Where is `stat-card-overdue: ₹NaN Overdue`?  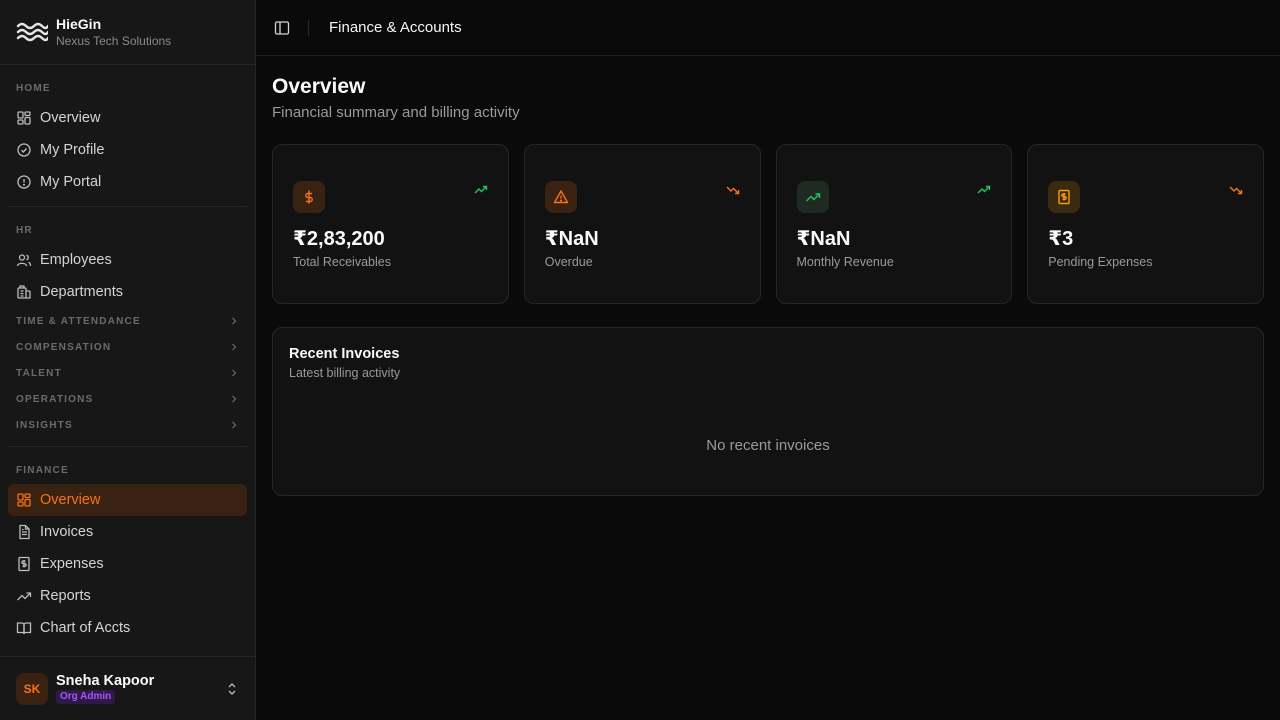 stat-card-overdue: ₹NaN Overdue is located at coordinates (642, 224).